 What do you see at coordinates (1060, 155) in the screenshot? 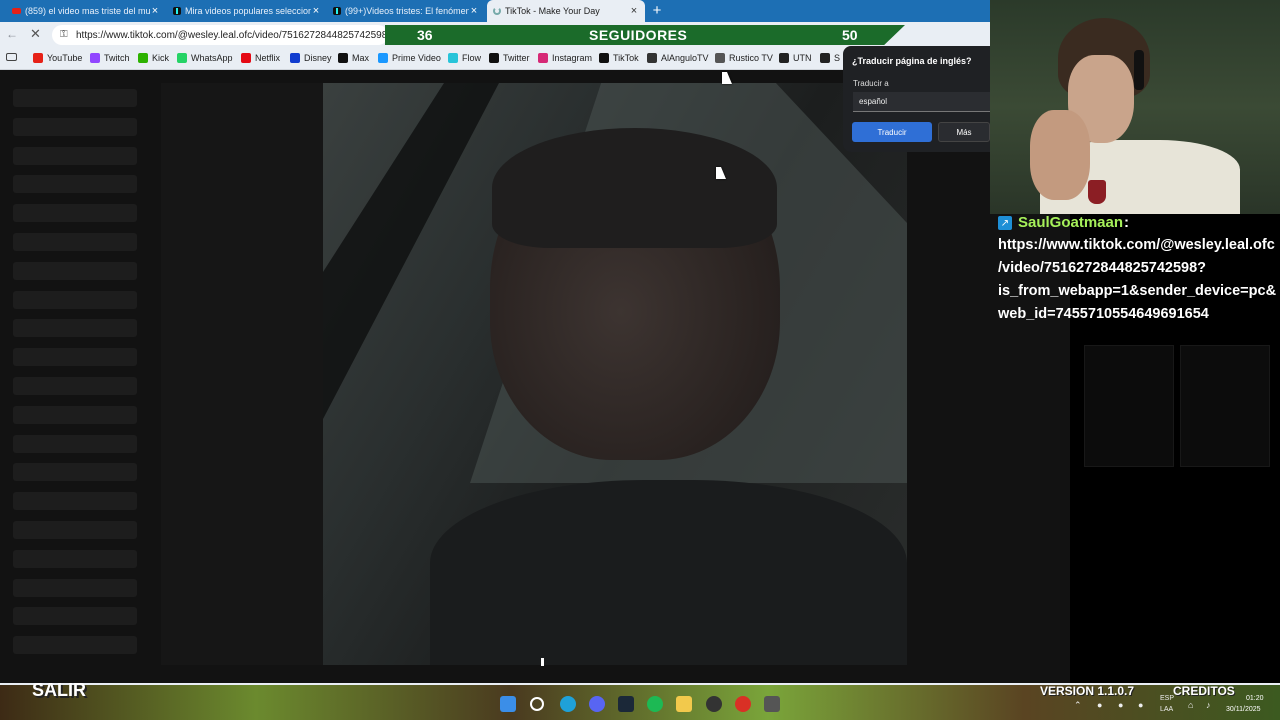
I see `webcam-person-hand` at bounding box center [1060, 155].